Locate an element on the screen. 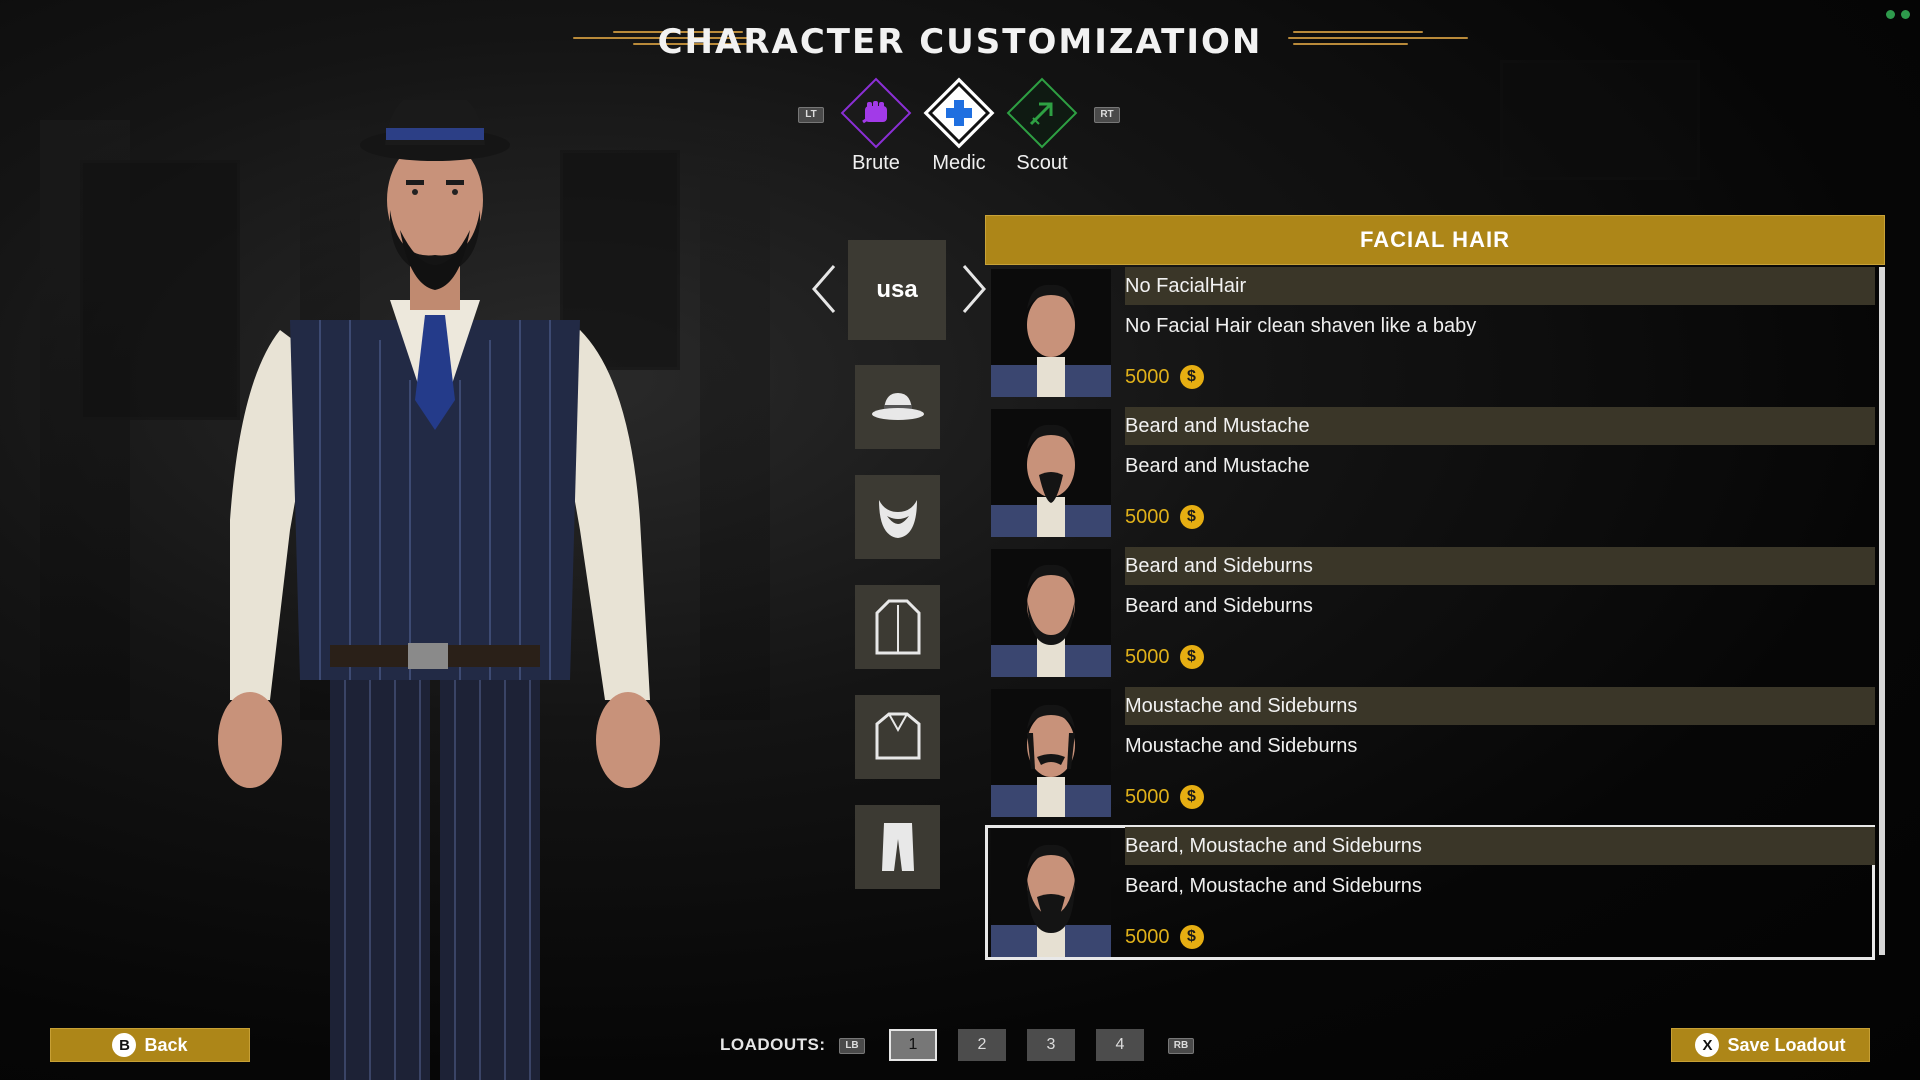 This screenshot has height=1080, width=1920. class-scout: Scout is located at coordinates (1042, 126).